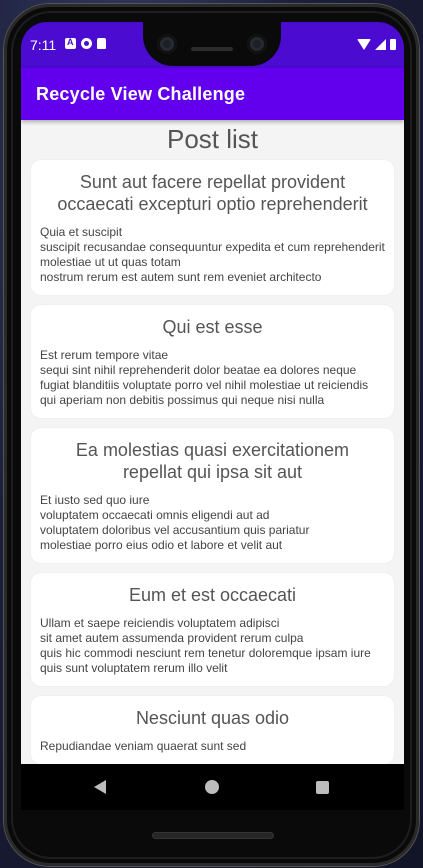  What do you see at coordinates (70, 43) in the screenshot?
I see `notification-a-icon` at bounding box center [70, 43].